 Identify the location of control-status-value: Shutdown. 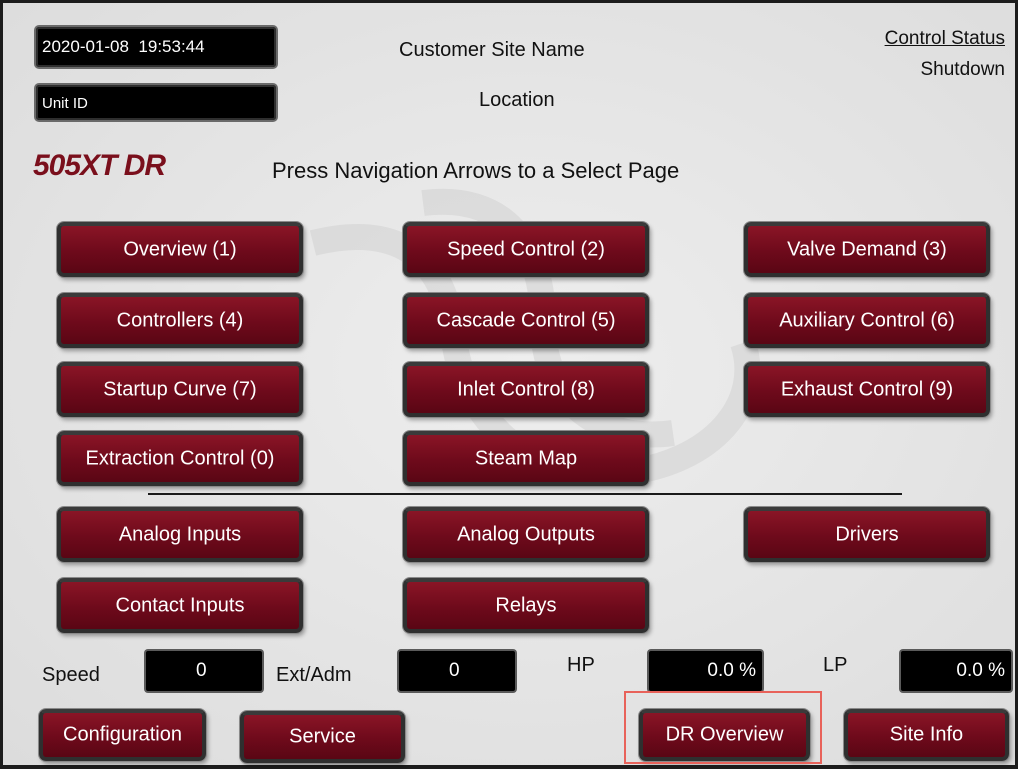
(962, 69).